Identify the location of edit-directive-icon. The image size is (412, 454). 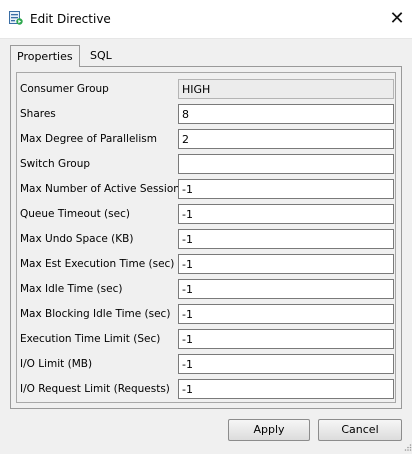
(16, 18).